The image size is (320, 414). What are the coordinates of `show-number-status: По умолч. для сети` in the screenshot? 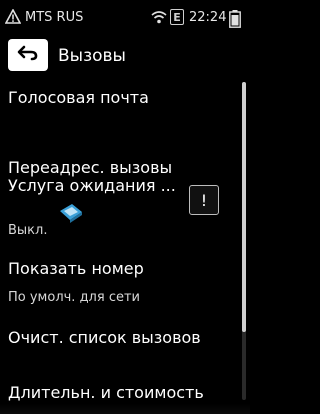 It's located at (74, 297).